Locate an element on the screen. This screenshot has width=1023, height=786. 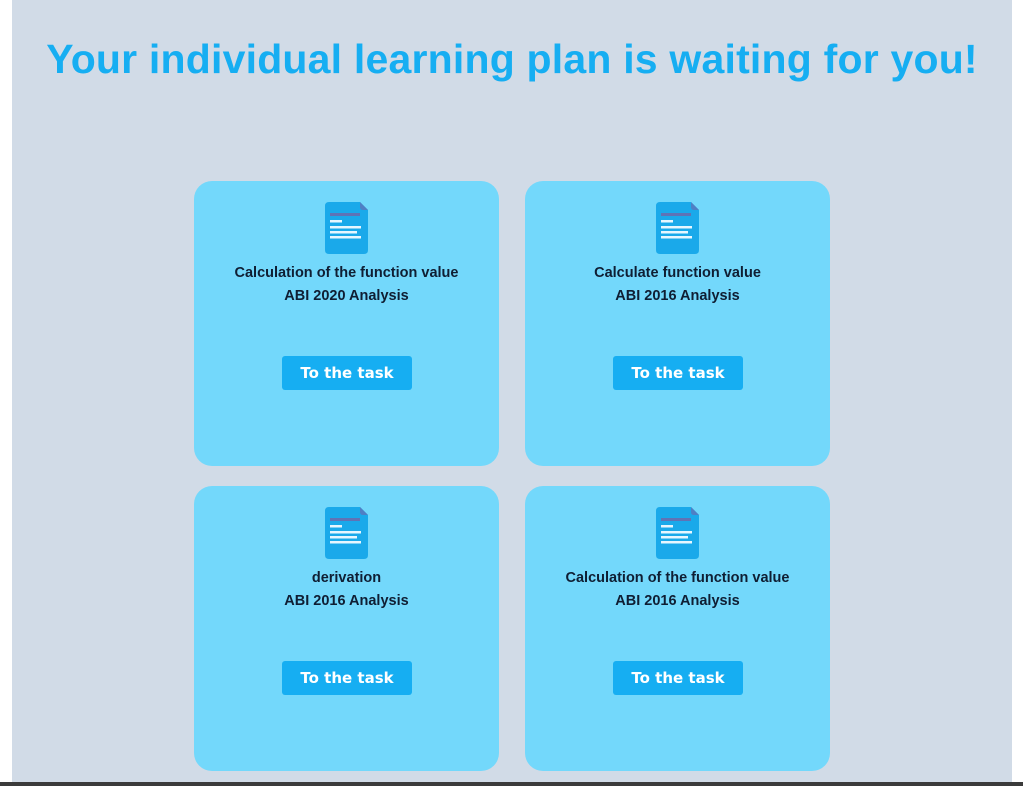
card-subtitle: ABI 2020 Analysis is located at coordinates (346, 296).